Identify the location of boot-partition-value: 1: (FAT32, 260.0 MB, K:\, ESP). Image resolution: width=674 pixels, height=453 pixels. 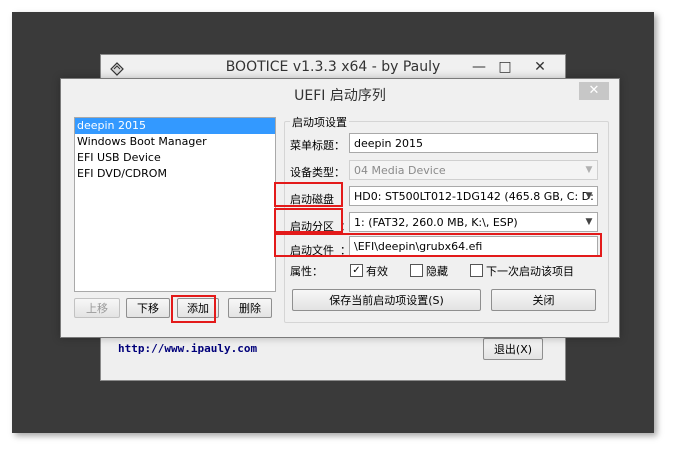
(436, 222).